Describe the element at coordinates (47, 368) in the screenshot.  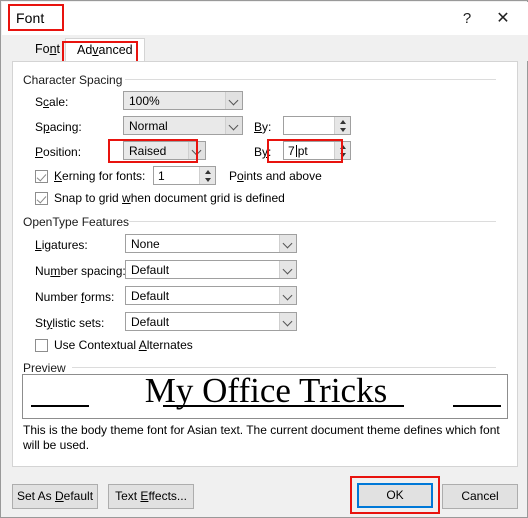
I see `preview-group-label: Preview` at that location.